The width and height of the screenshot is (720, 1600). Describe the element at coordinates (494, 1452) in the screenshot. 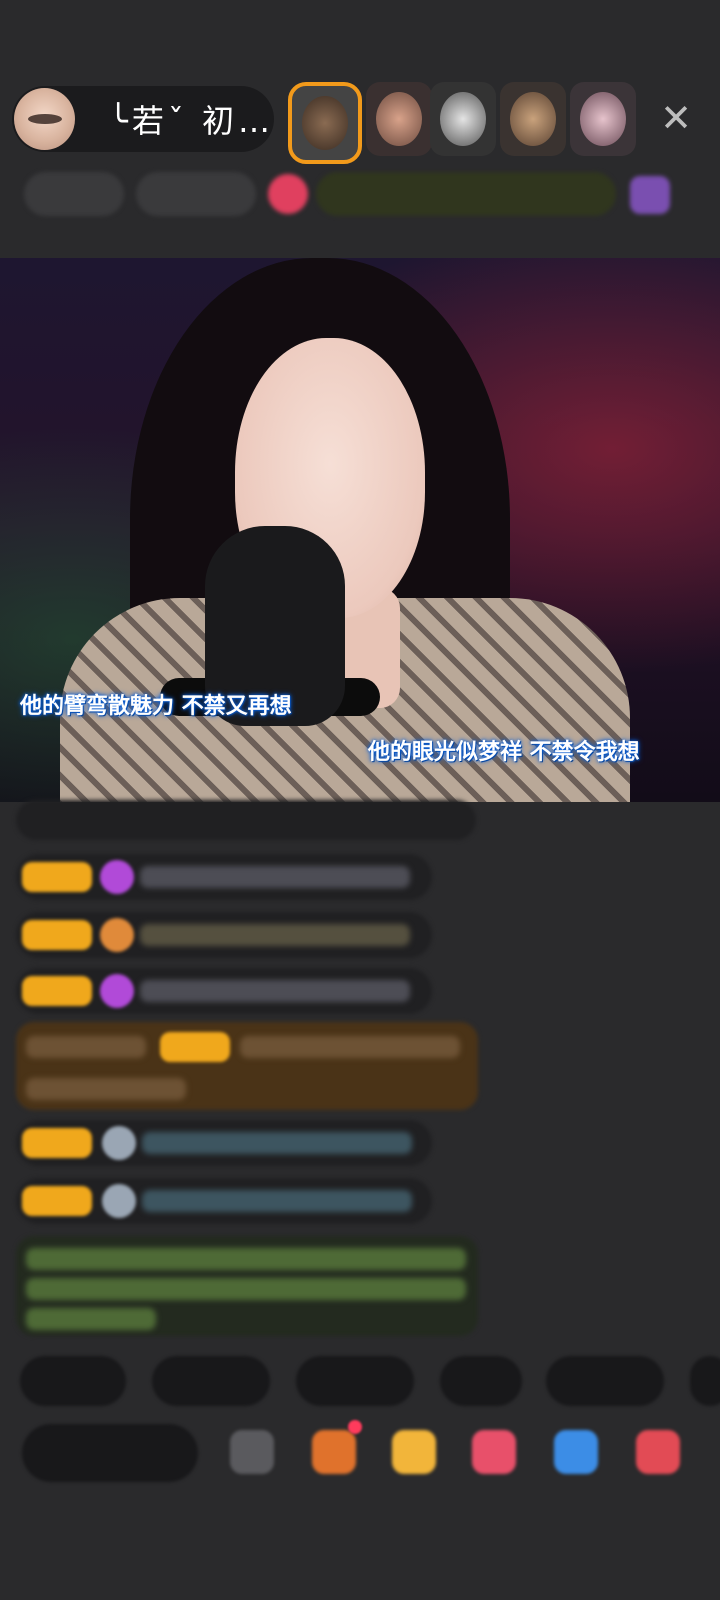

I see `game-icon` at that location.